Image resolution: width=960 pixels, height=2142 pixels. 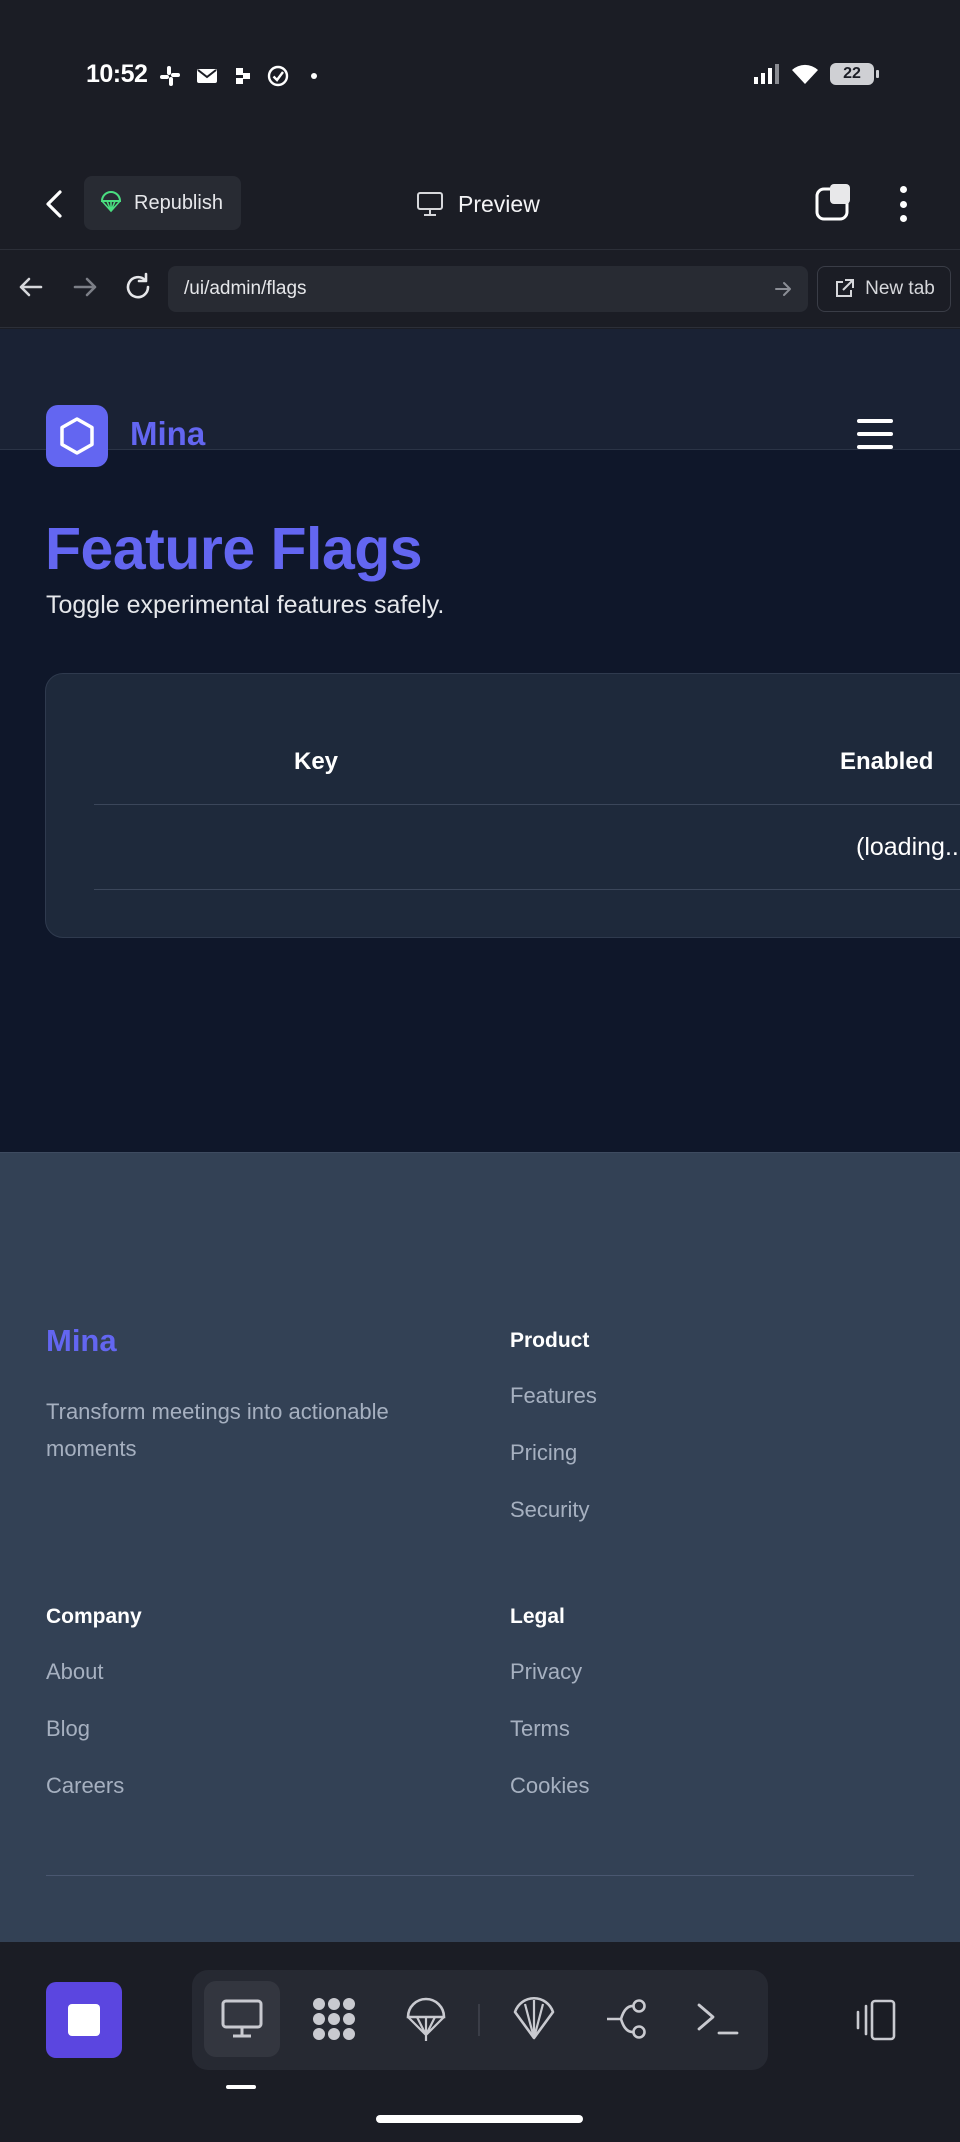 What do you see at coordinates (903, 204) in the screenshot?
I see `more-options-icon` at bounding box center [903, 204].